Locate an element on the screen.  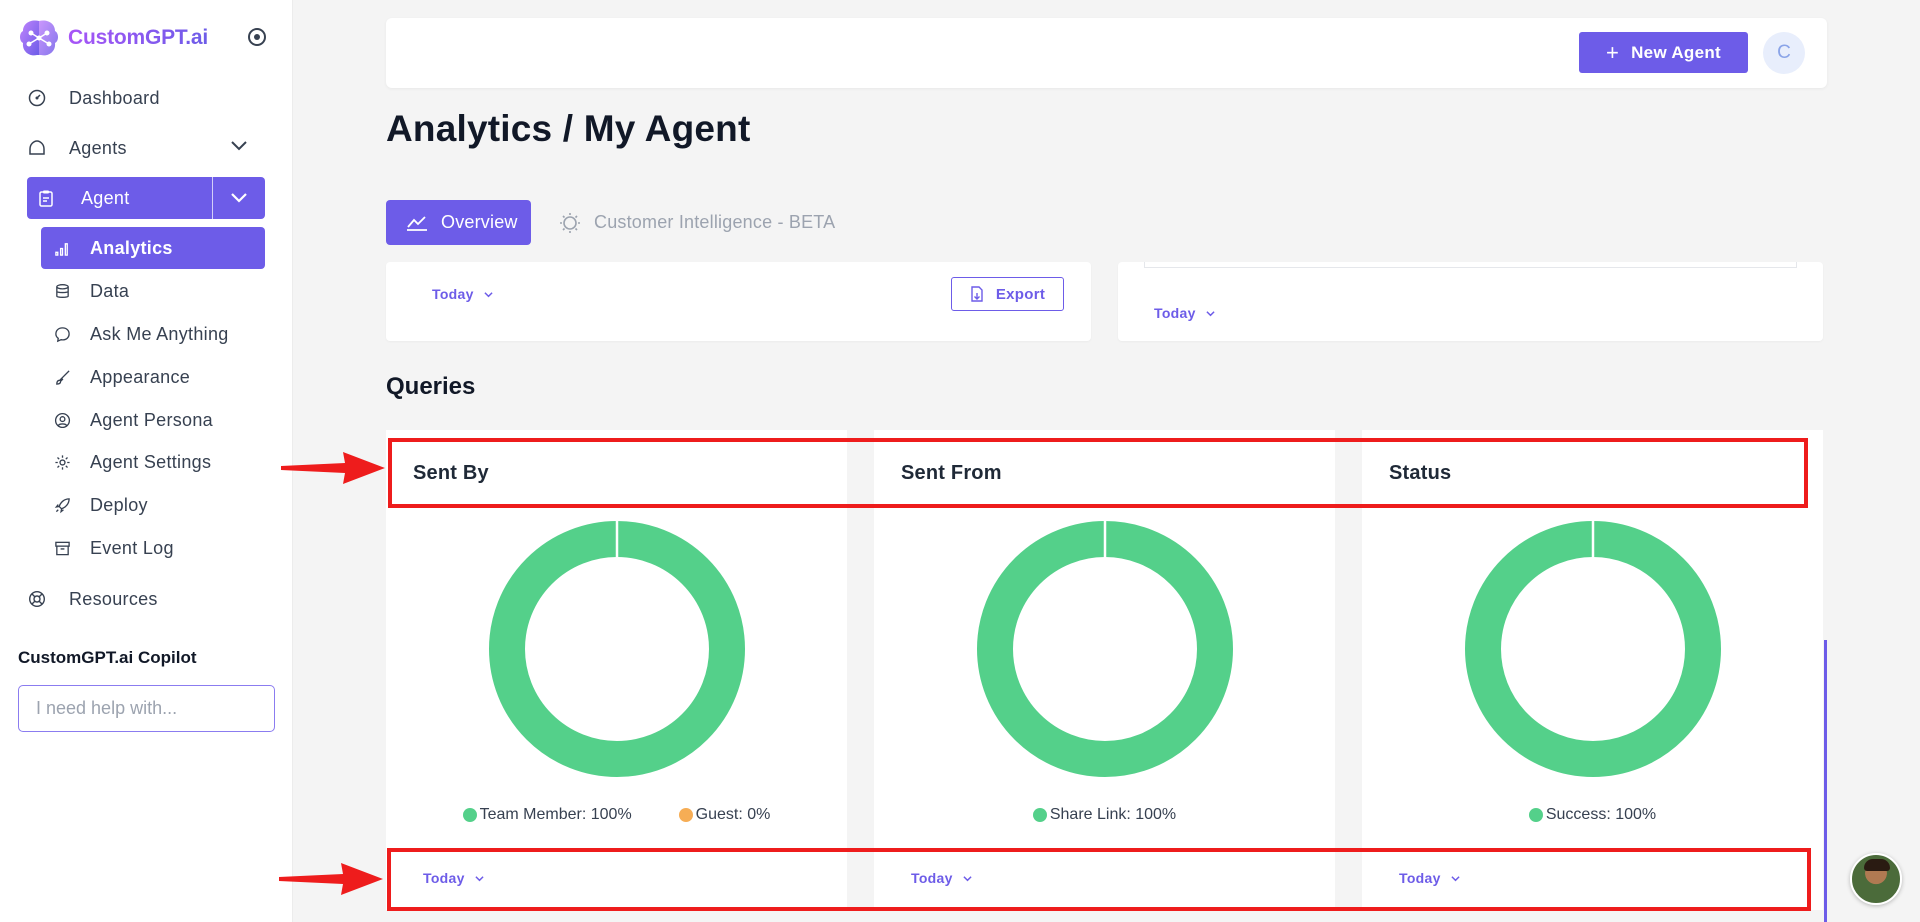
sidebar-item-label: Analytics is located at coordinates (131, 247).